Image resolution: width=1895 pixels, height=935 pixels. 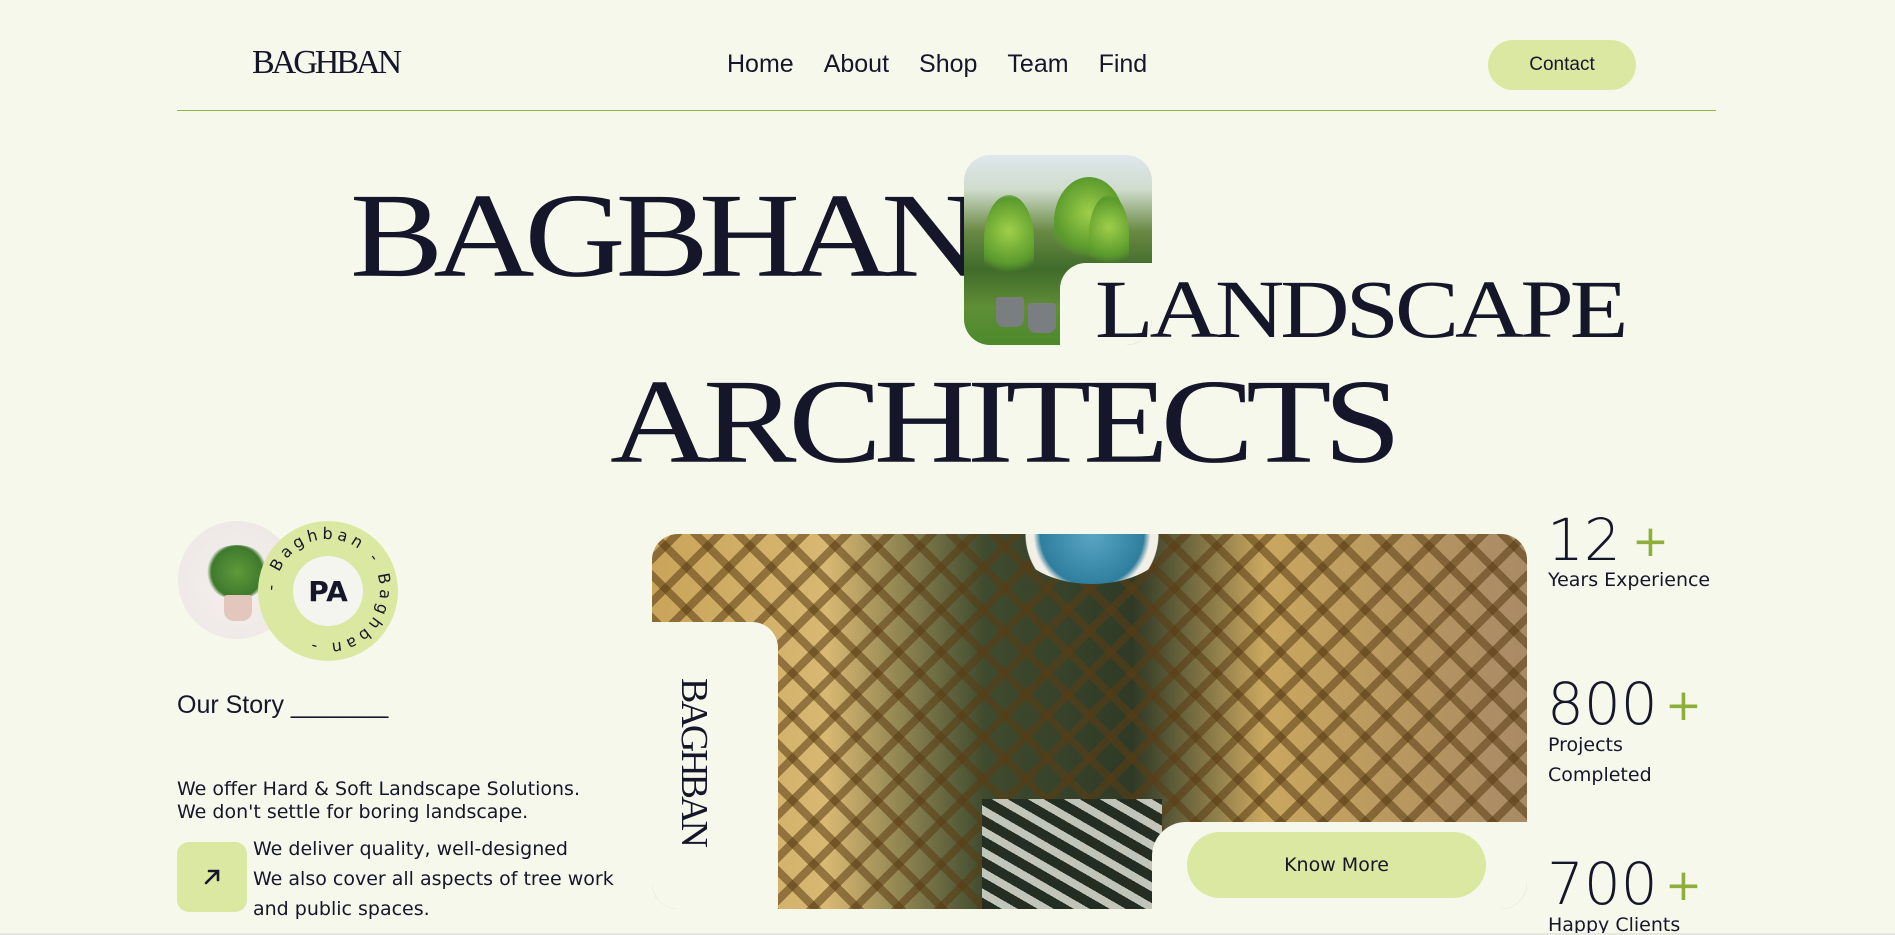 What do you see at coordinates (1005, 422) in the screenshot?
I see `hero-title-architects: ARCHITECTS` at bounding box center [1005, 422].